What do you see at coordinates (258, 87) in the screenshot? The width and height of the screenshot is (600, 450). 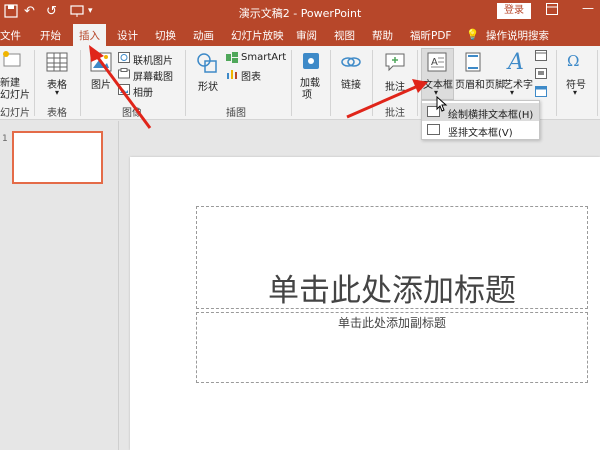 I see `annotation-arrows` at bounding box center [258, 87].